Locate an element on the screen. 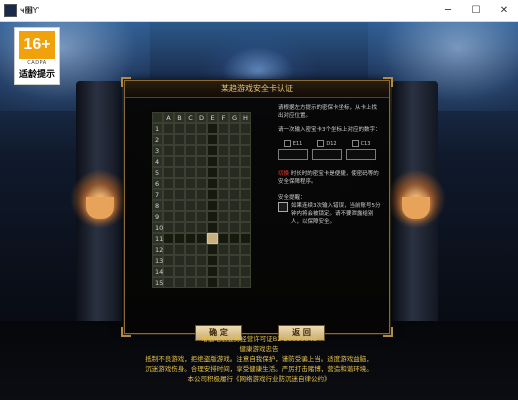 The width and height of the screenshot is (518, 400). card-note-text: 时长时的密宝卡是便捷，使密码等的安全保障程序。 is located at coordinates (328, 178).